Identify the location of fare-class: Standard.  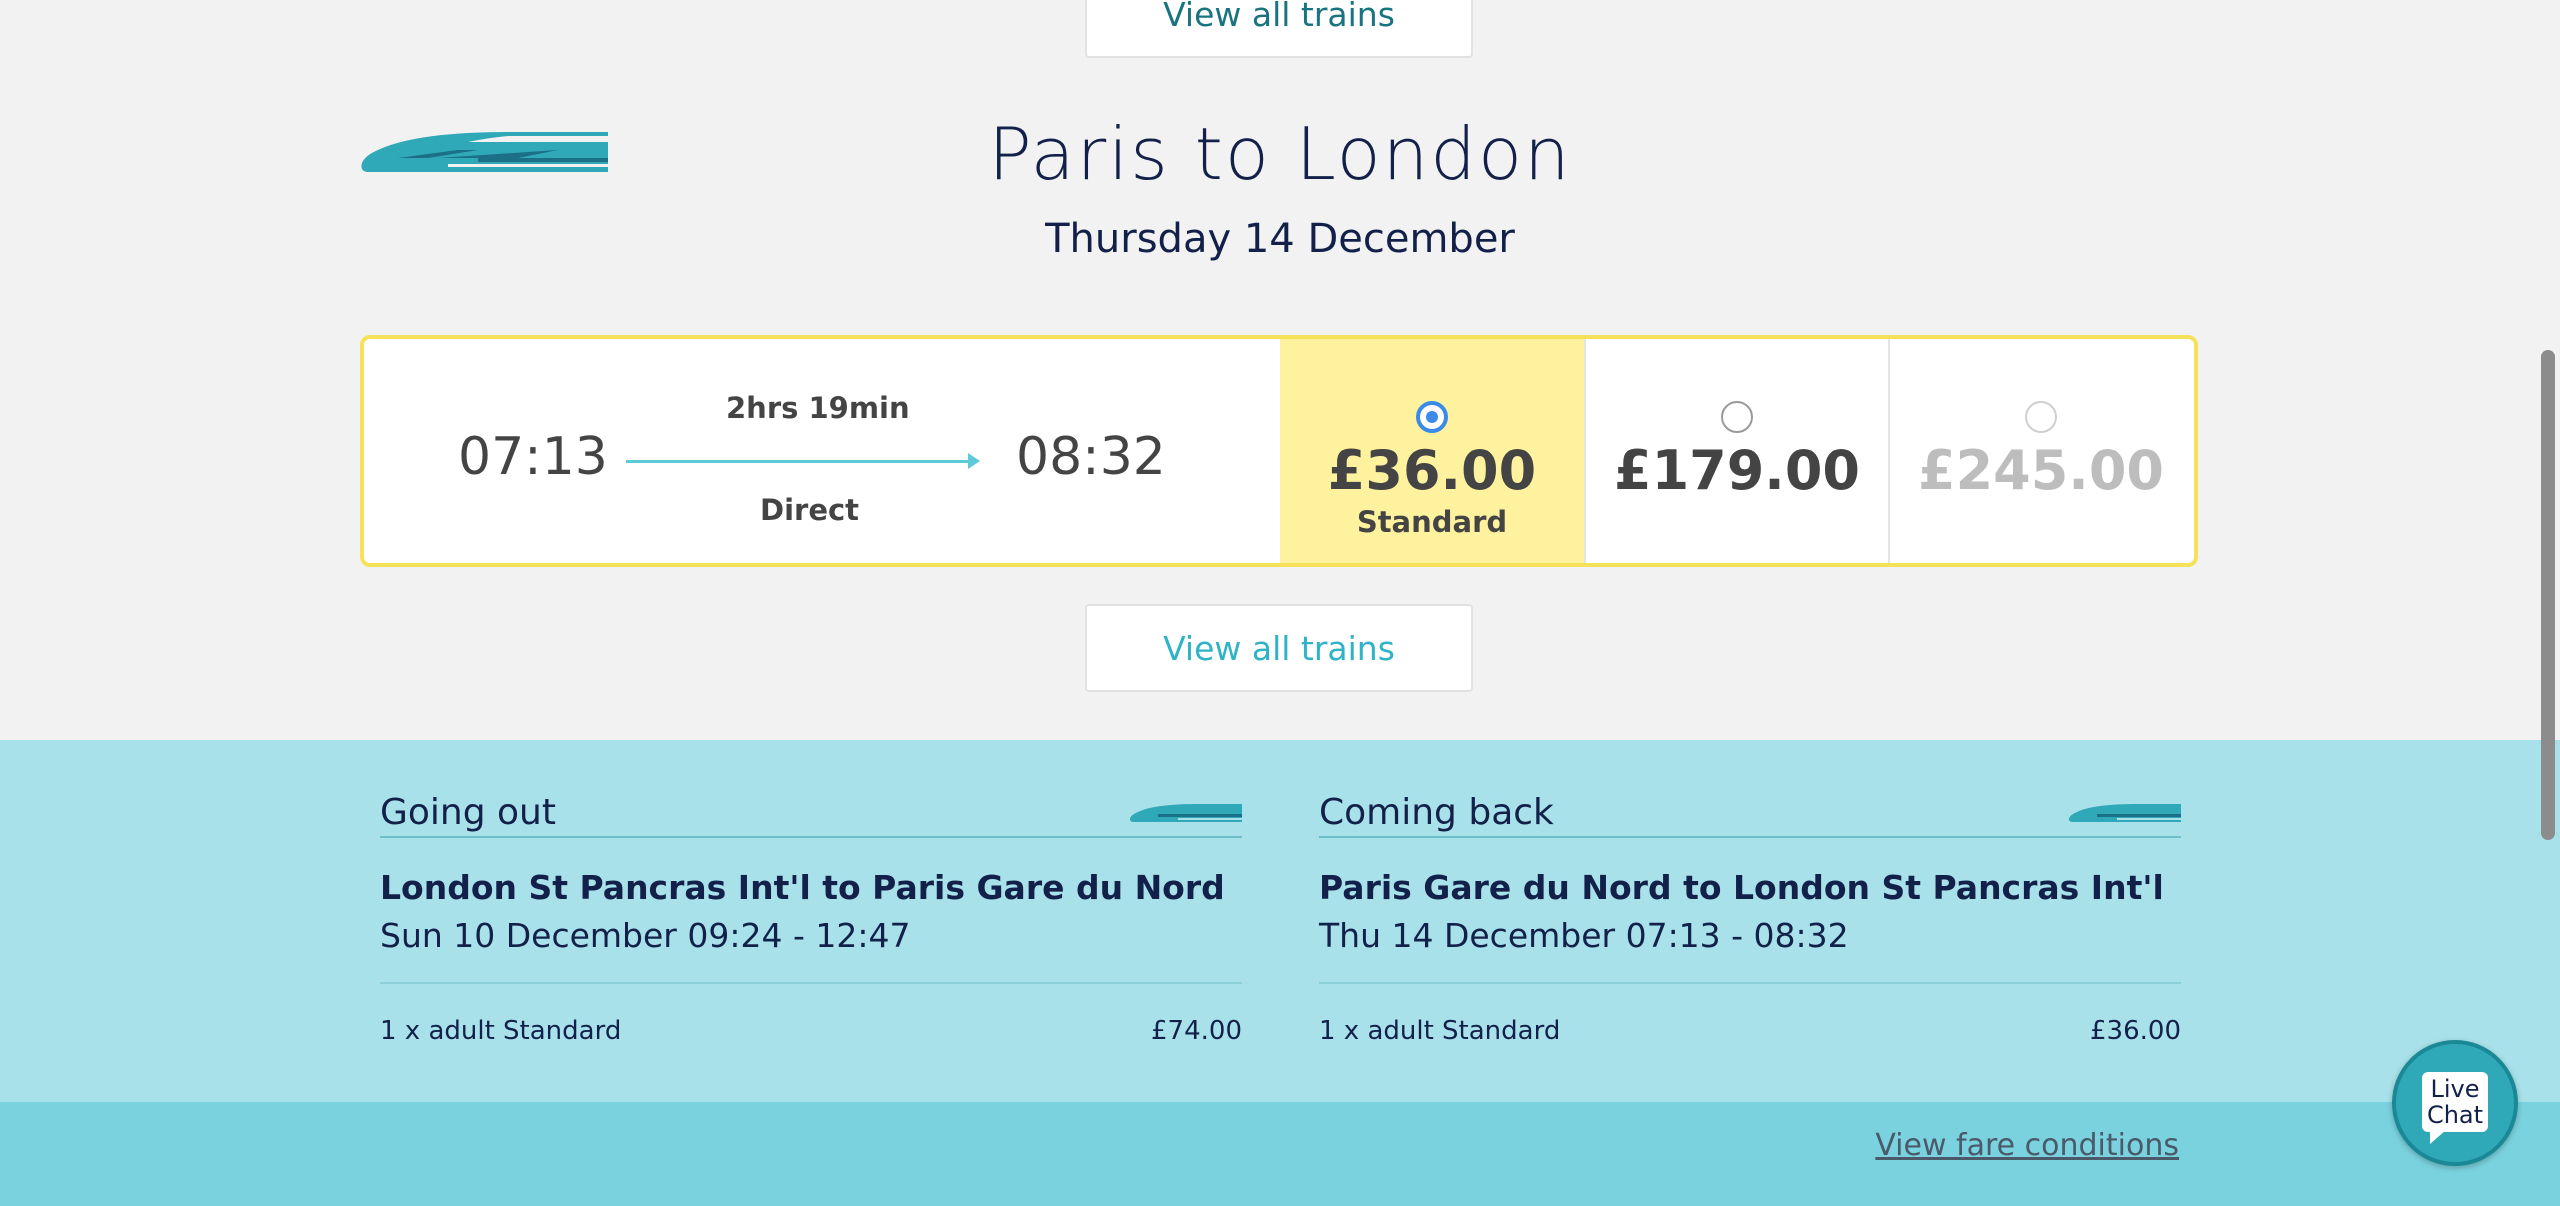
(1432, 522).